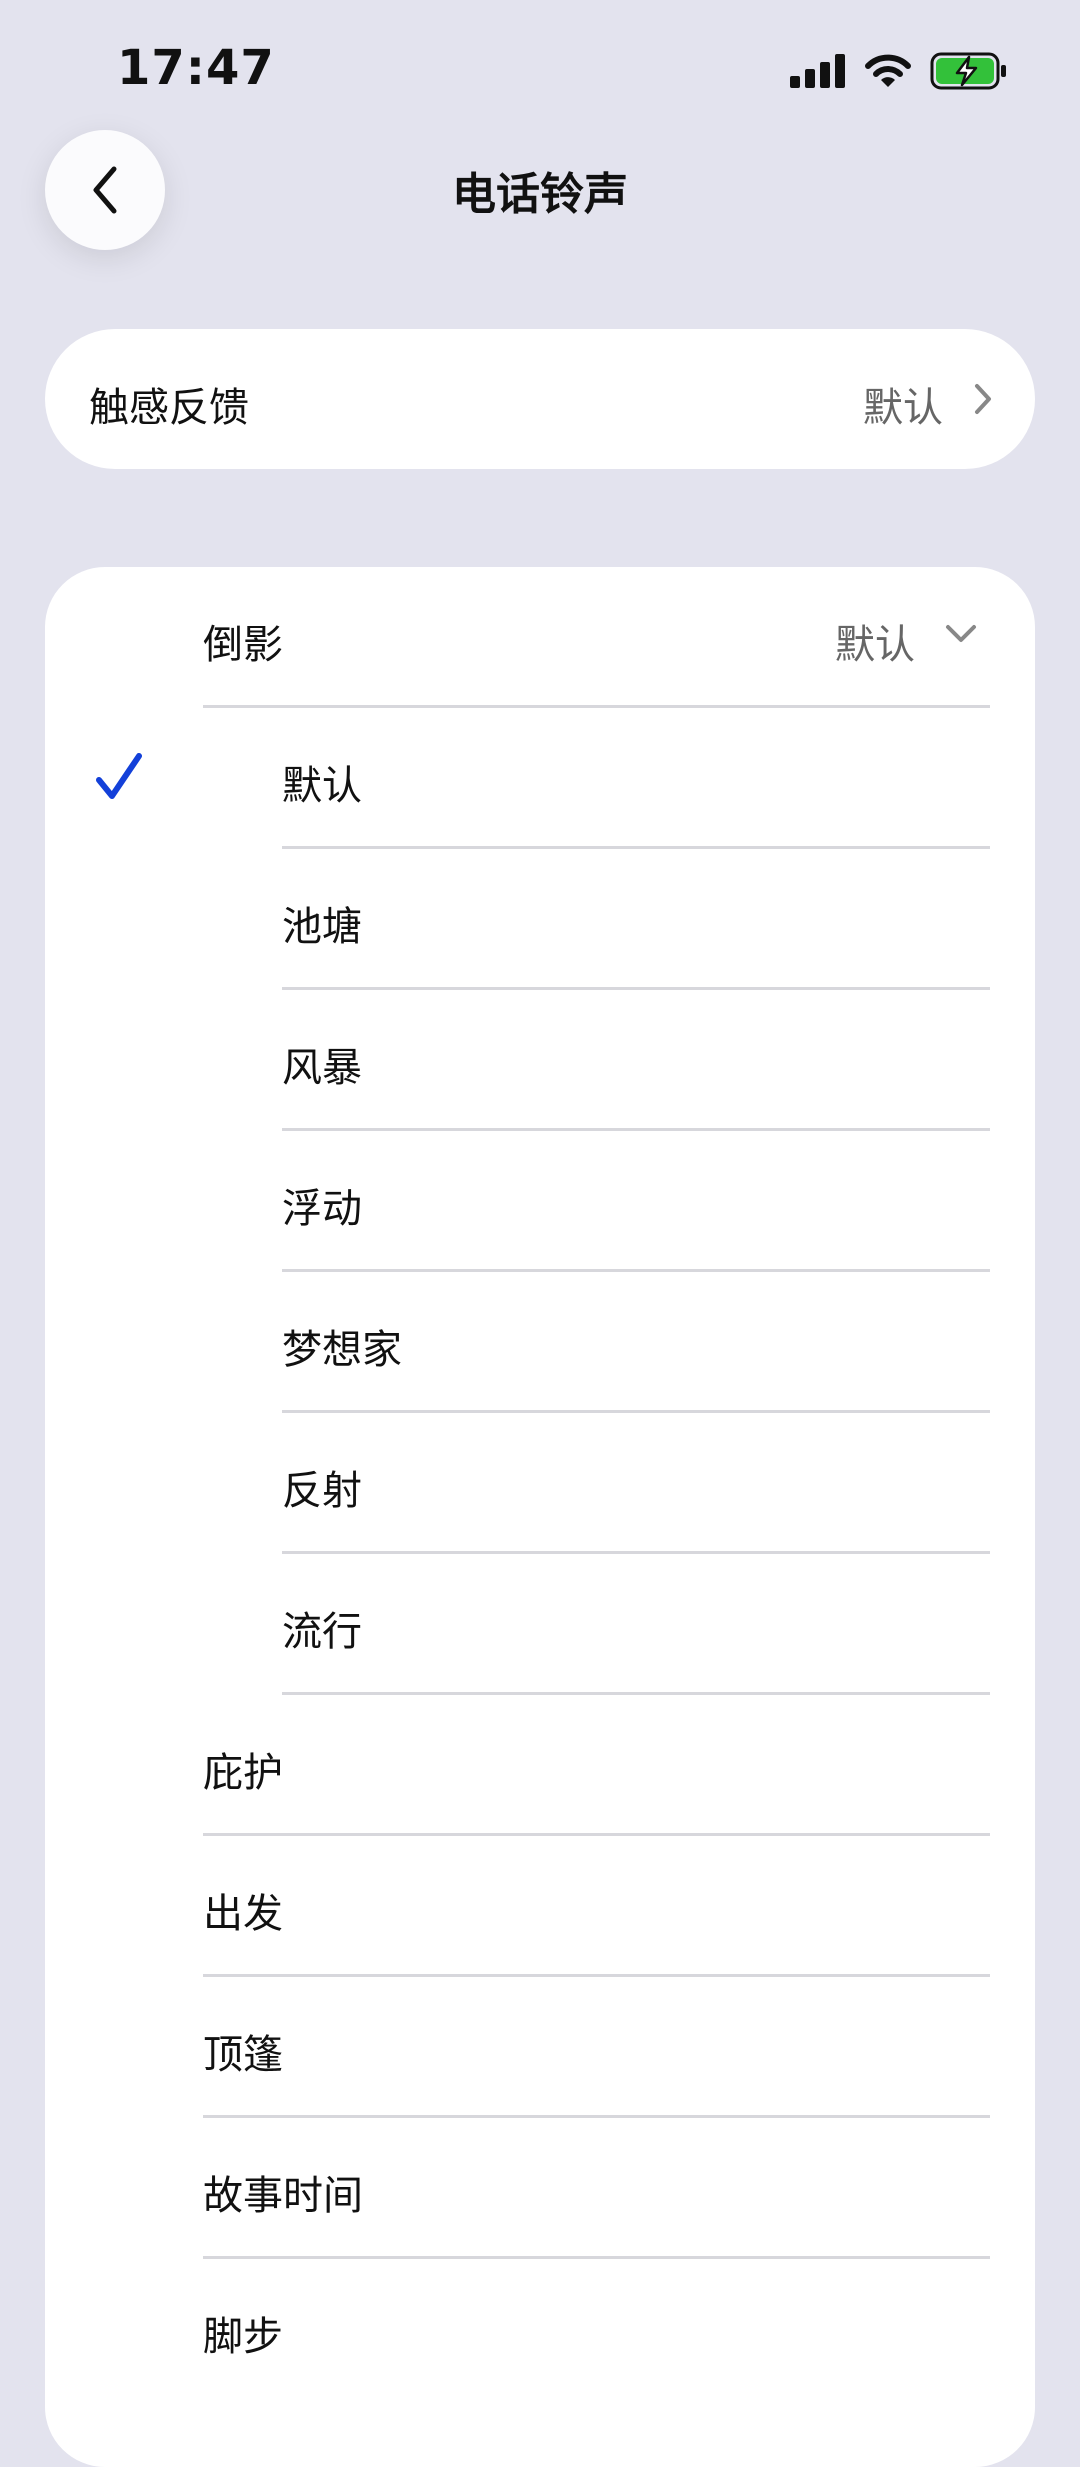 This screenshot has height=2467, width=1080. What do you see at coordinates (342, 1350) in the screenshot?
I see `ringtone-label: 梦想家` at bounding box center [342, 1350].